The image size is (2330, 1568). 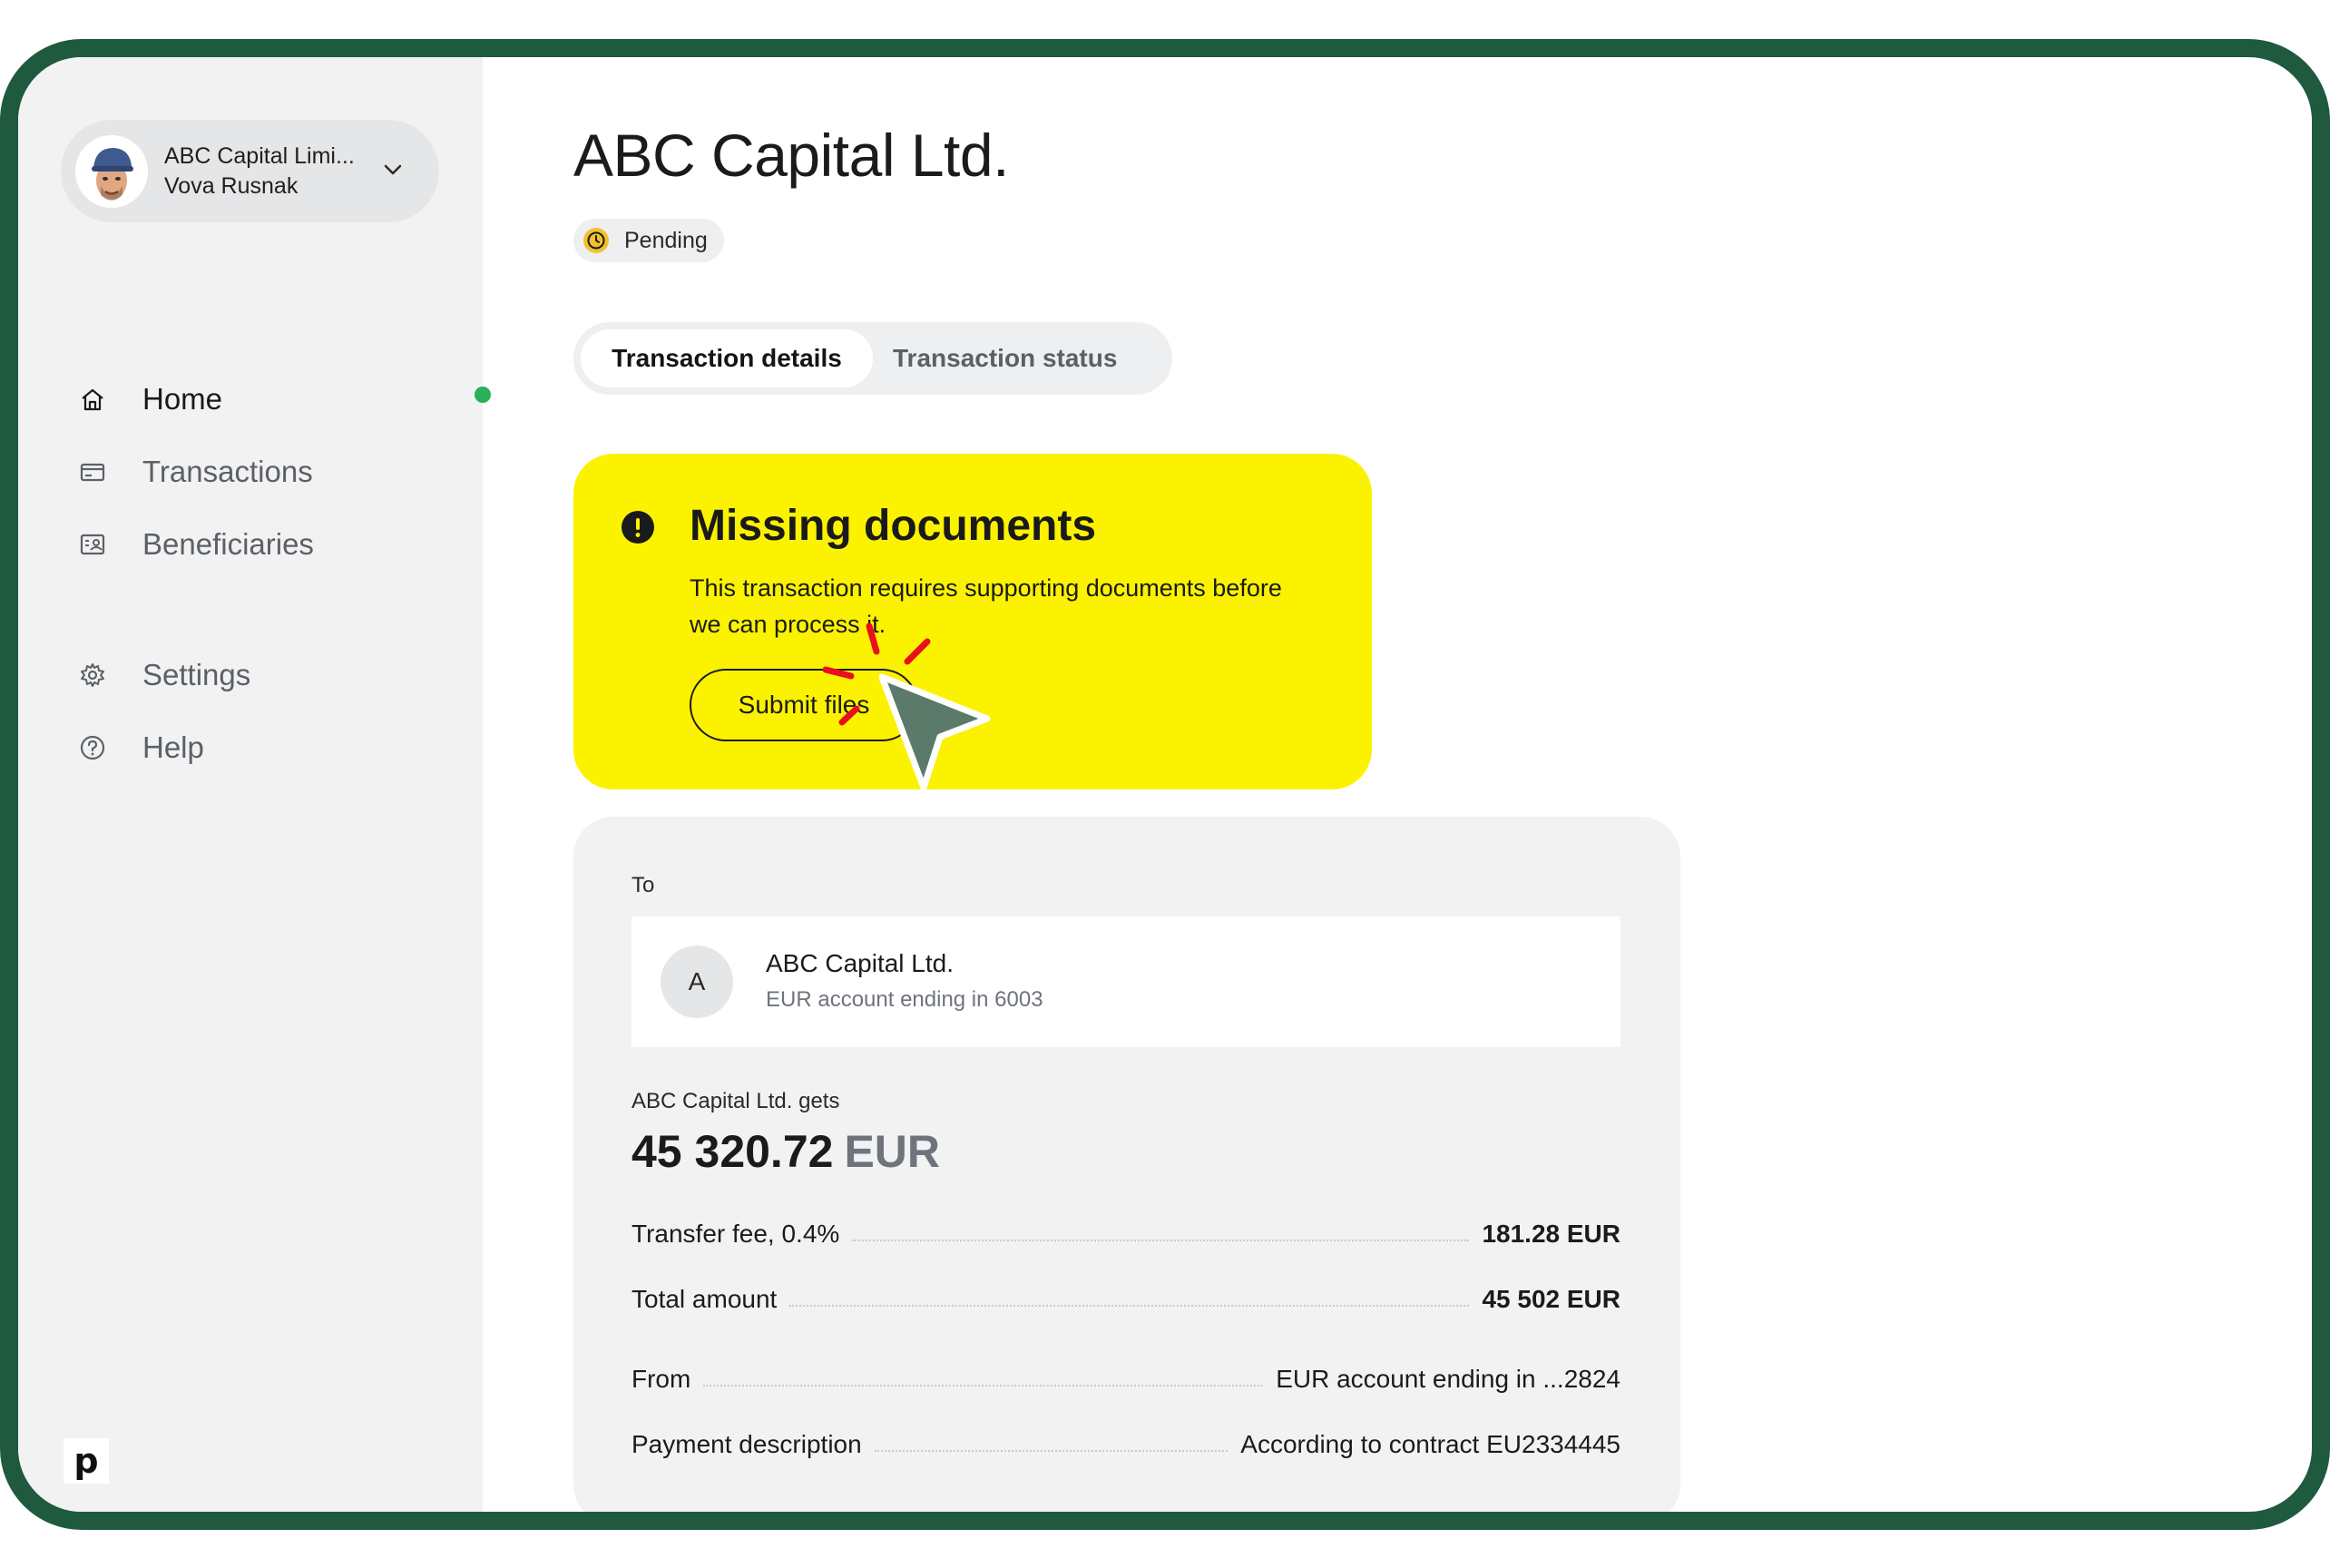 What do you see at coordinates (1430, 1444) in the screenshot?
I see `detail-value: According to contract EU2334445` at bounding box center [1430, 1444].